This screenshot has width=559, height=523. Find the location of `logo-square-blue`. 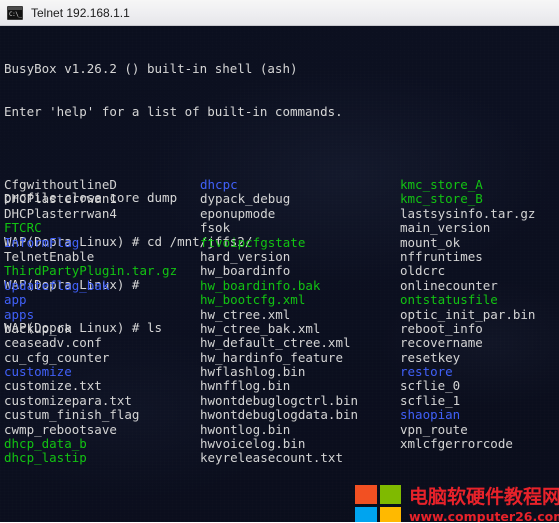

logo-square-blue is located at coordinates (366, 514).